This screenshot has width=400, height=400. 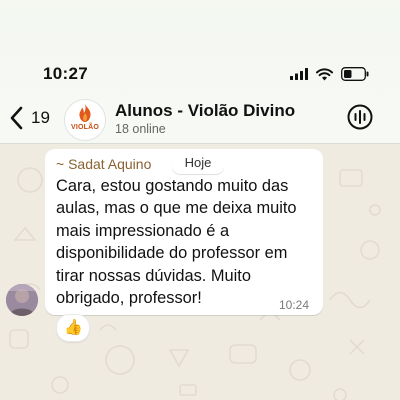 What do you see at coordinates (85, 127) in the screenshot?
I see `avatar-brand-text: VIOLÃO` at bounding box center [85, 127].